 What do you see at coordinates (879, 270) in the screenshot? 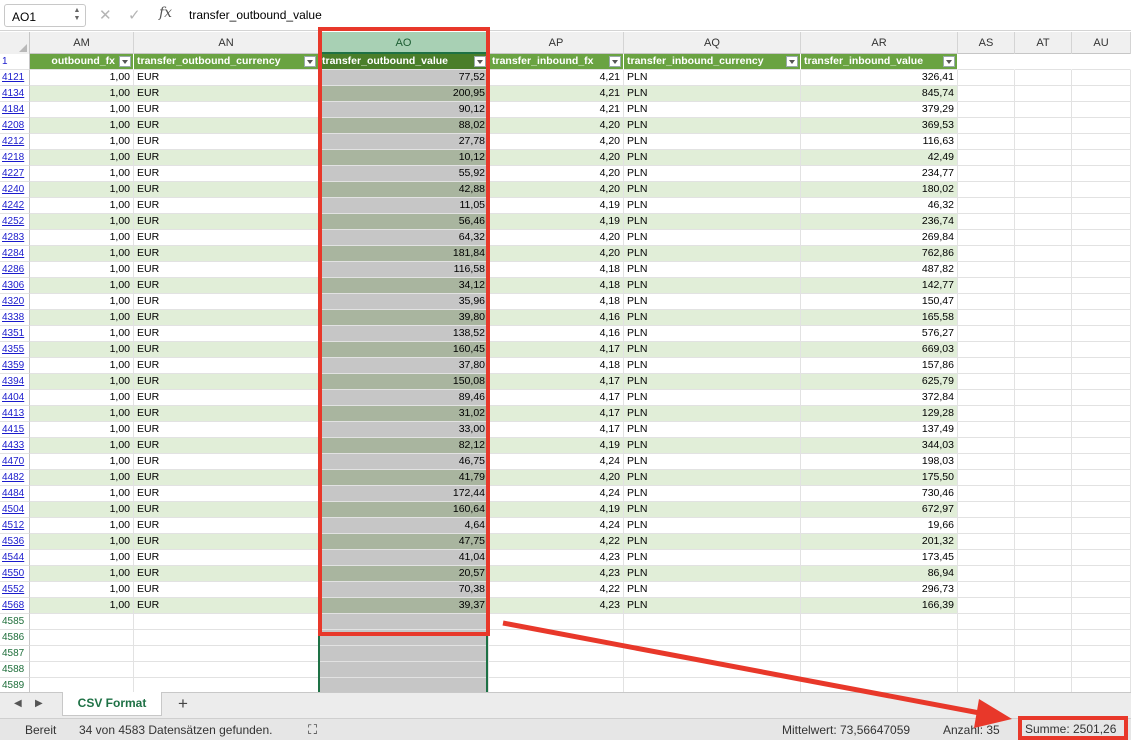
I see `cell-ar: 487,82` at bounding box center [879, 270].